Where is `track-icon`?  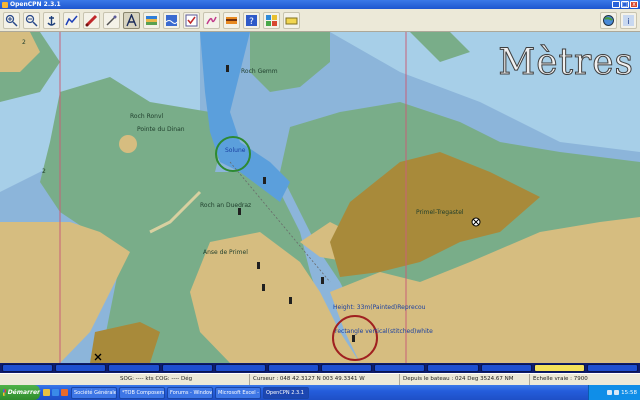
track-icon is located at coordinates (71, 20).